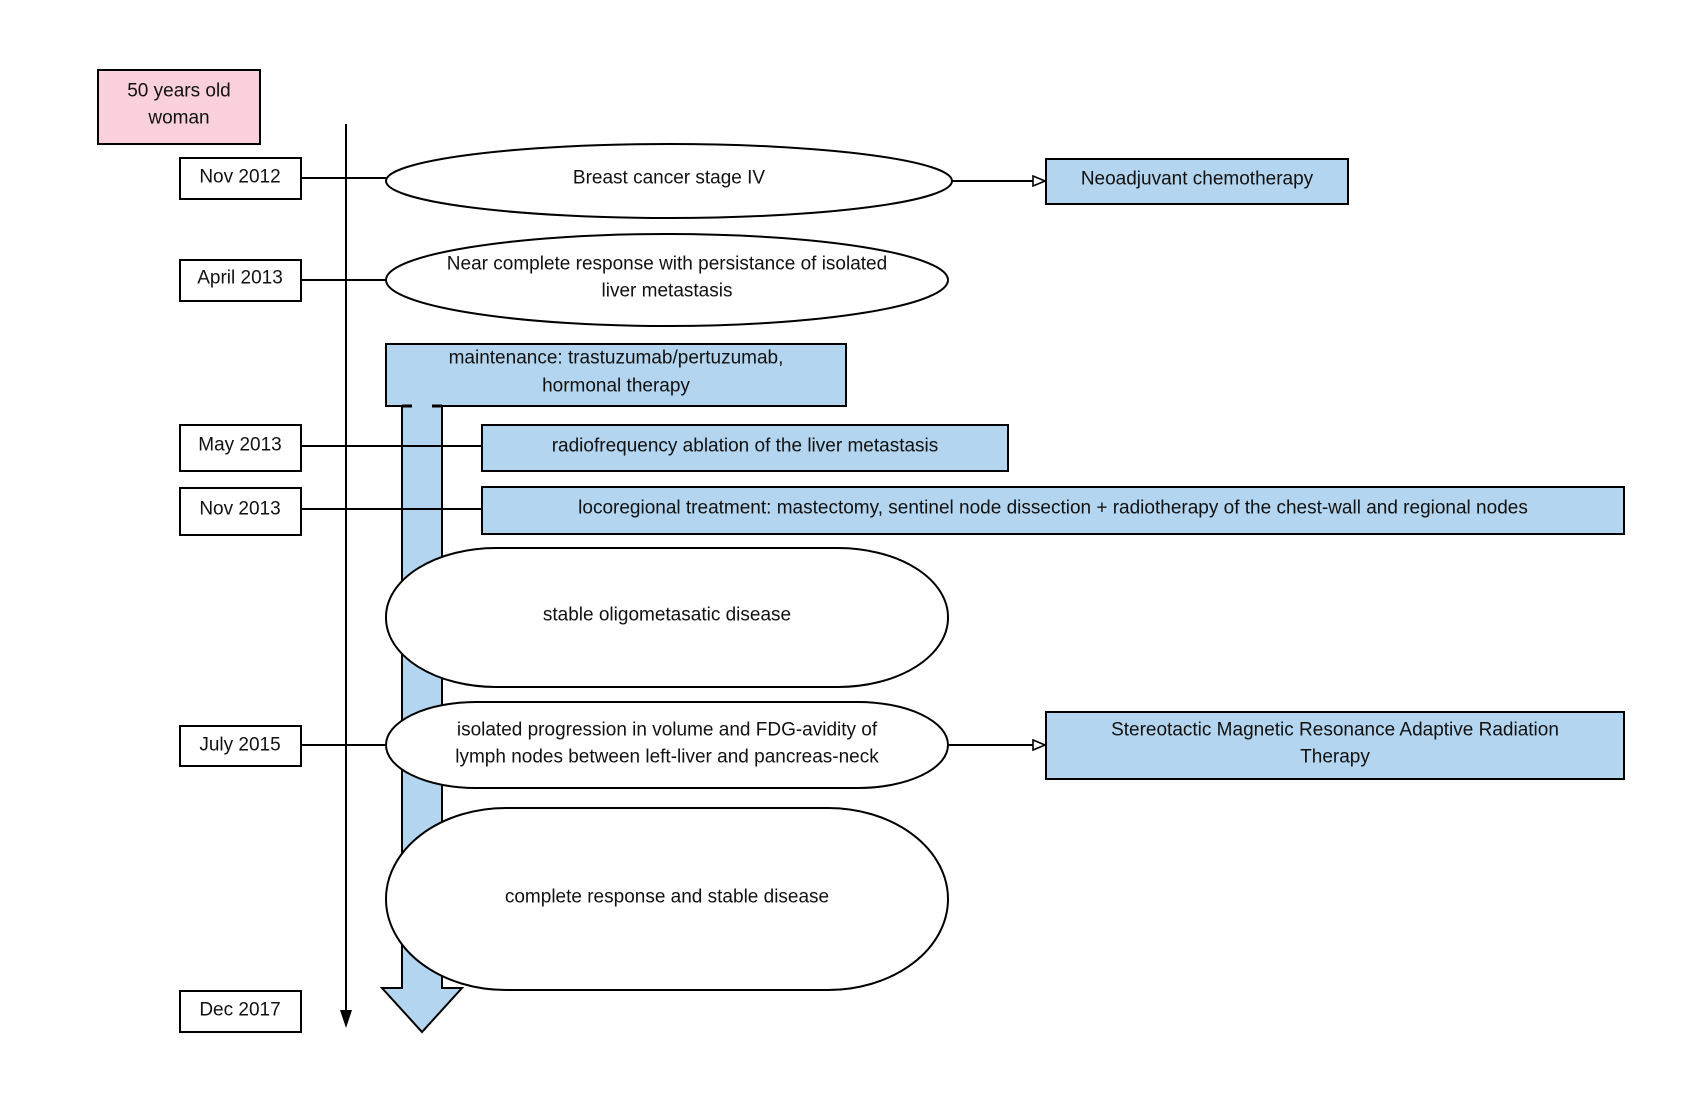  I want to click on date-box-nov-2012: Nov 2012, so click(240, 178).